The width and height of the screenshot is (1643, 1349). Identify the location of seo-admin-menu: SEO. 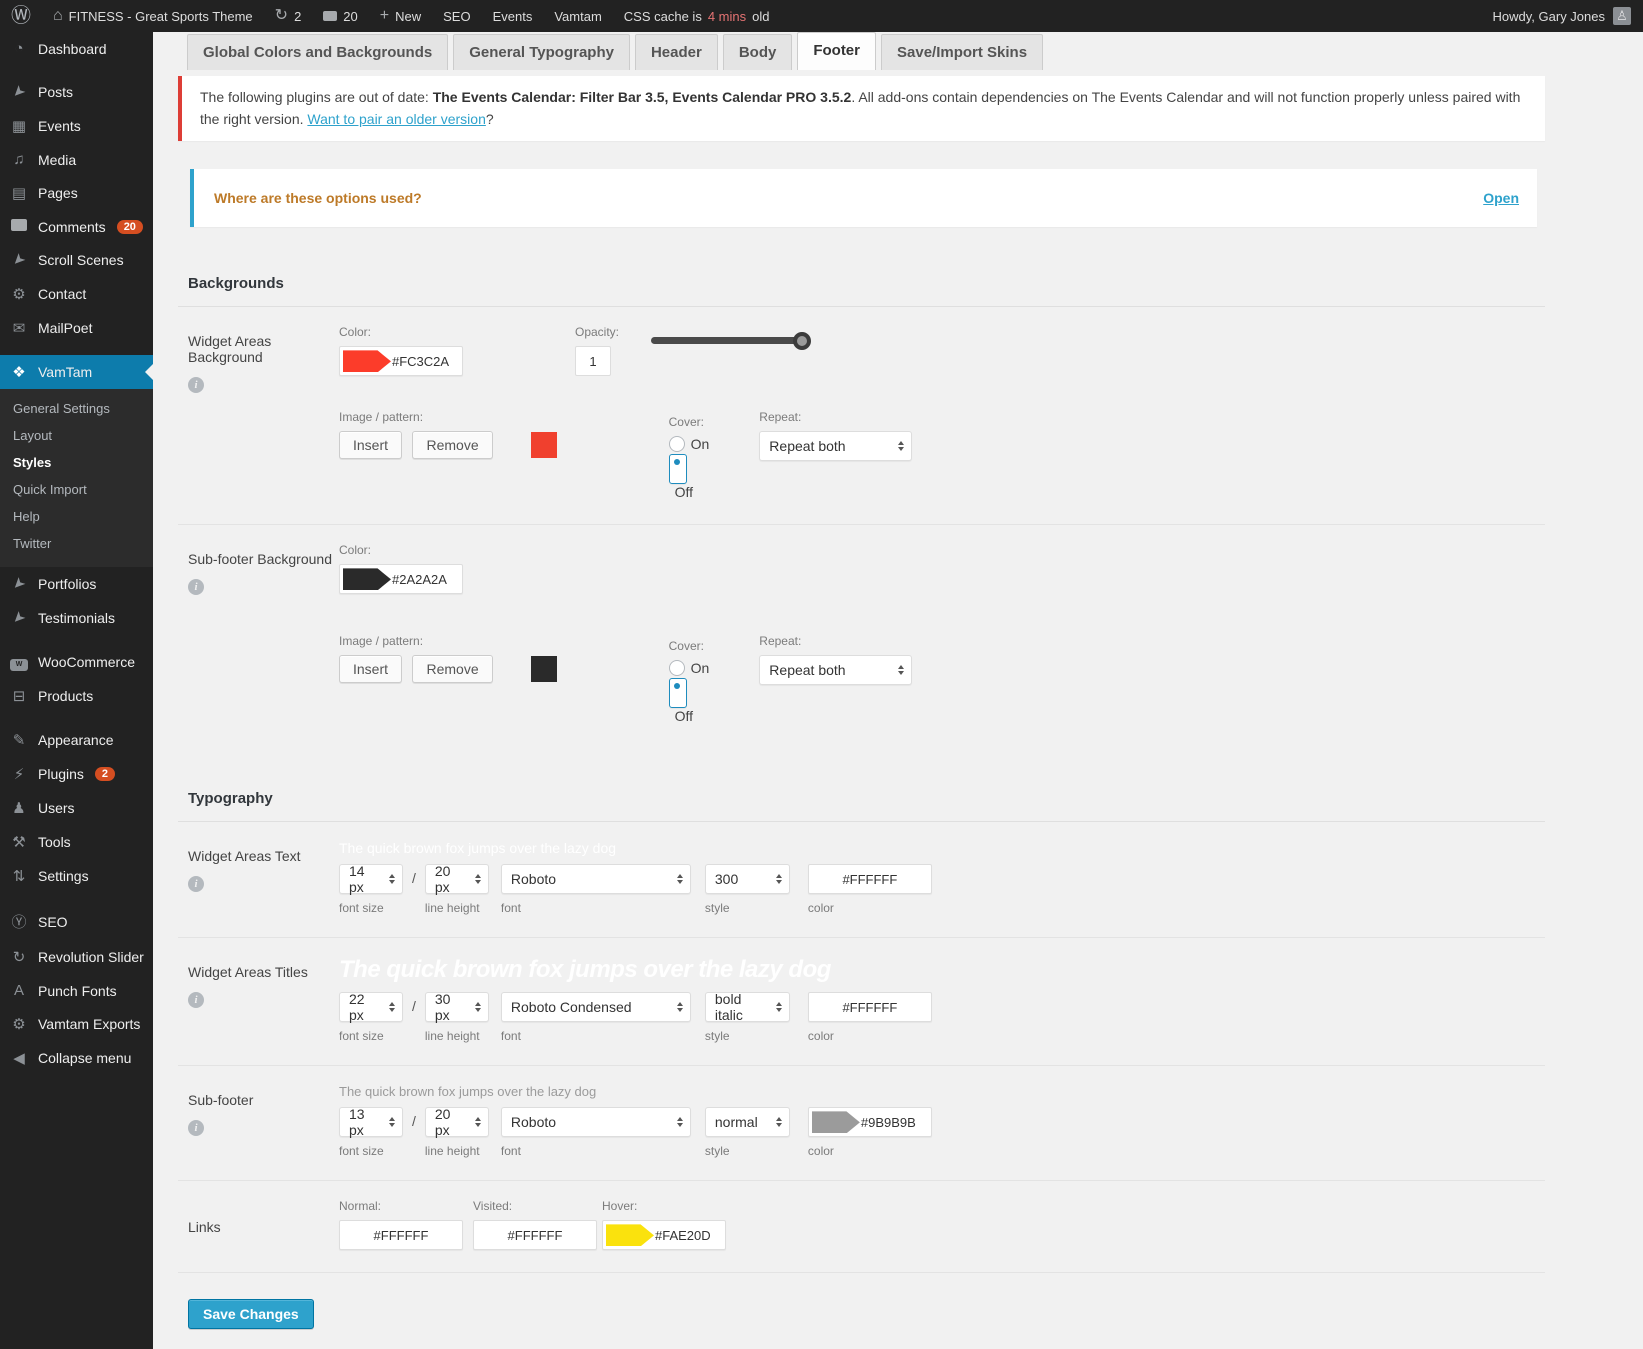
(456, 16).